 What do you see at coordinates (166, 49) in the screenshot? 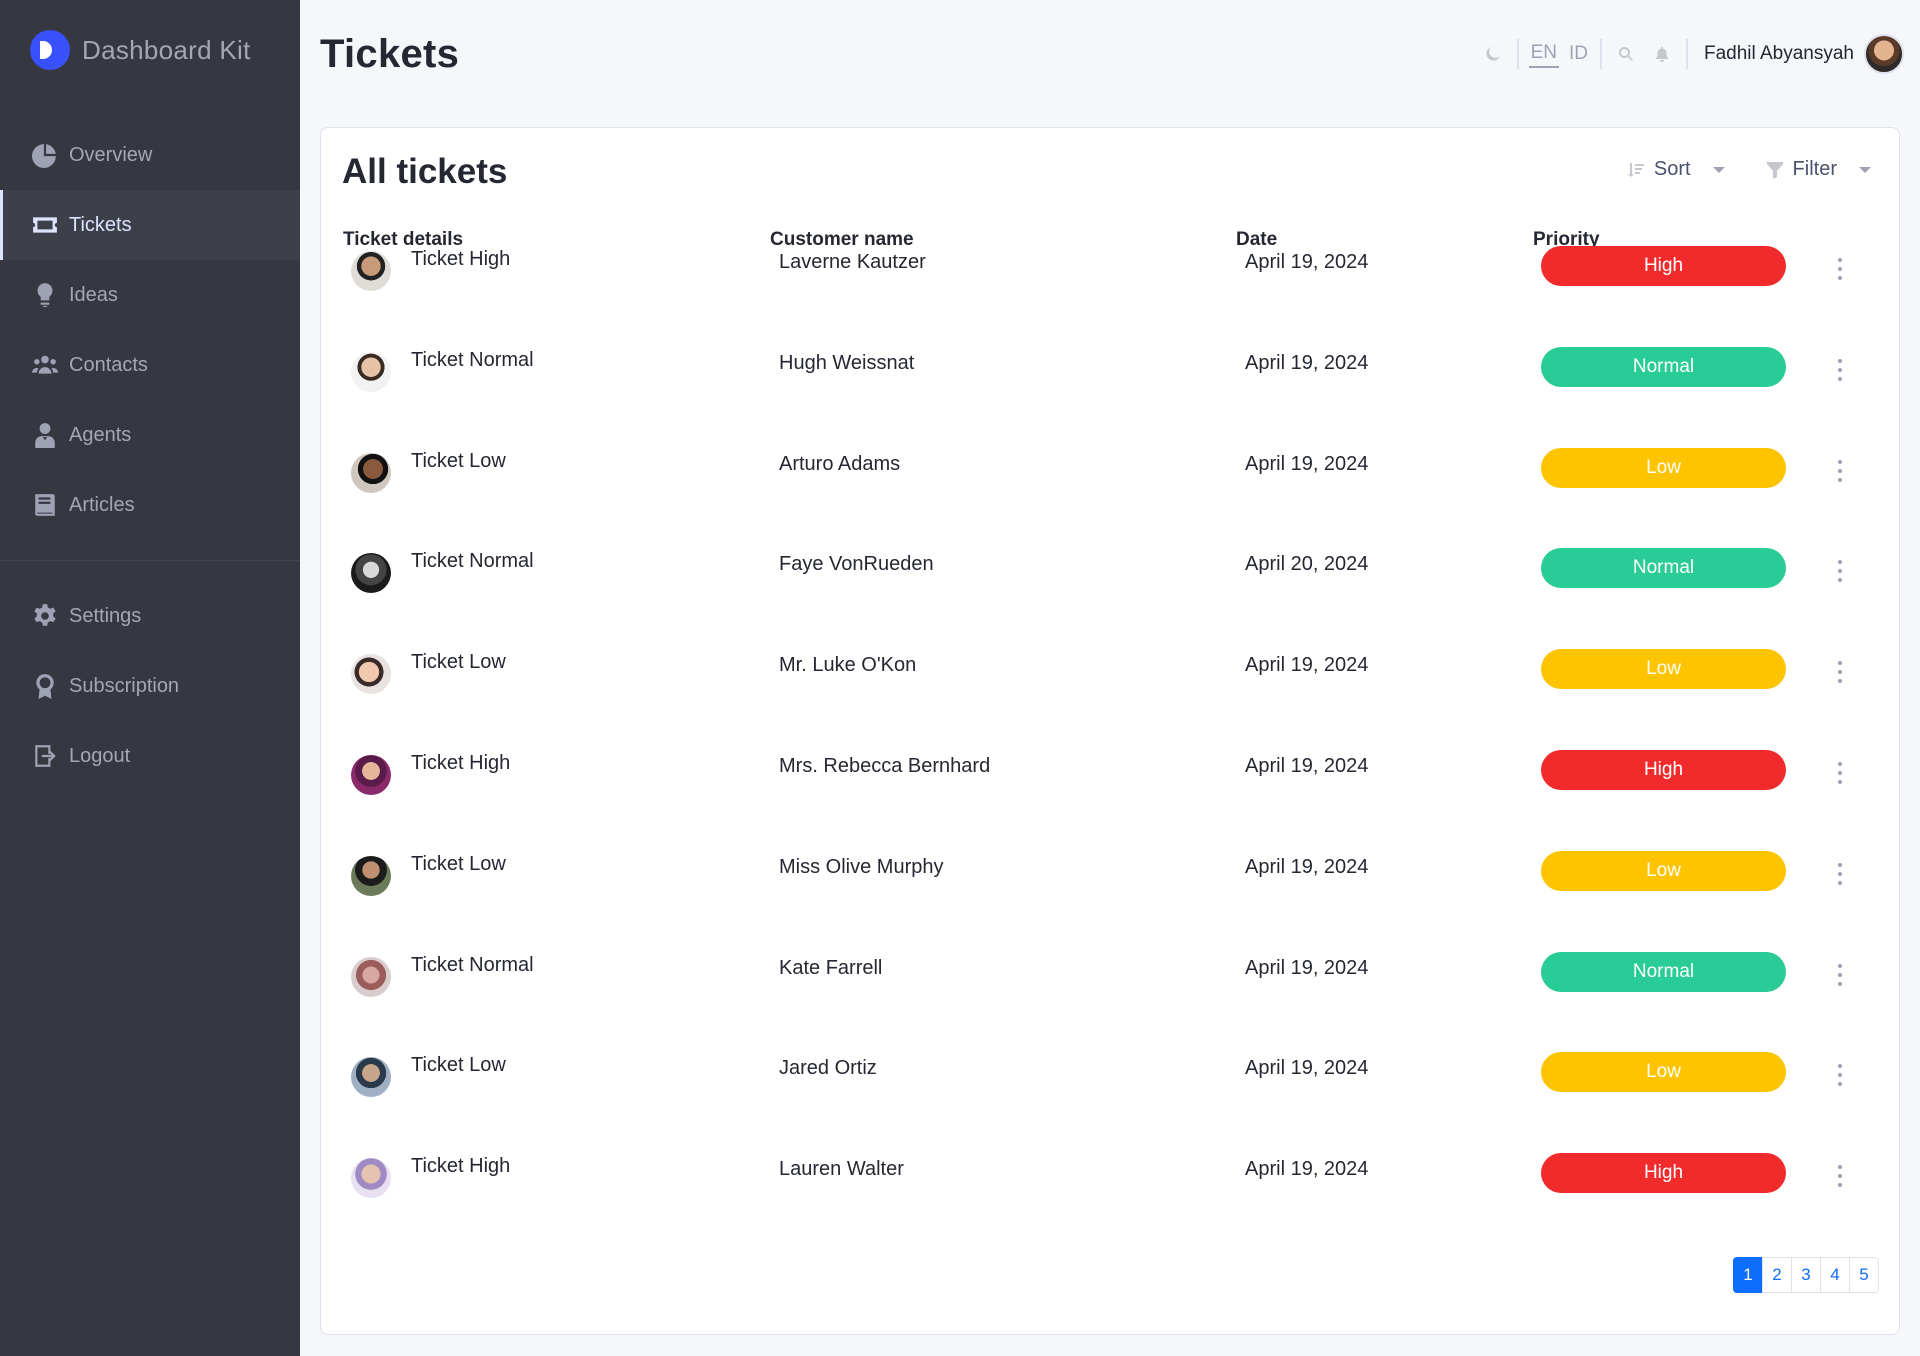
I see `brand-name: Dashboard Kit` at bounding box center [166, 49].